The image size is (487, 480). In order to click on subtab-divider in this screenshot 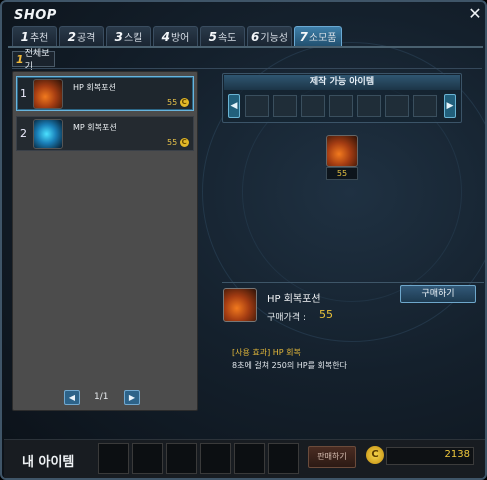, I will do `click(247, 68)`.